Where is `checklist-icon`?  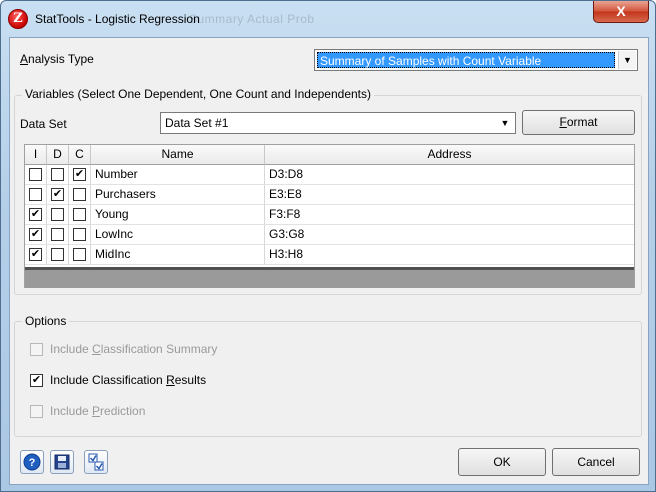
checklist-icon is located at coordinates (96, 462).